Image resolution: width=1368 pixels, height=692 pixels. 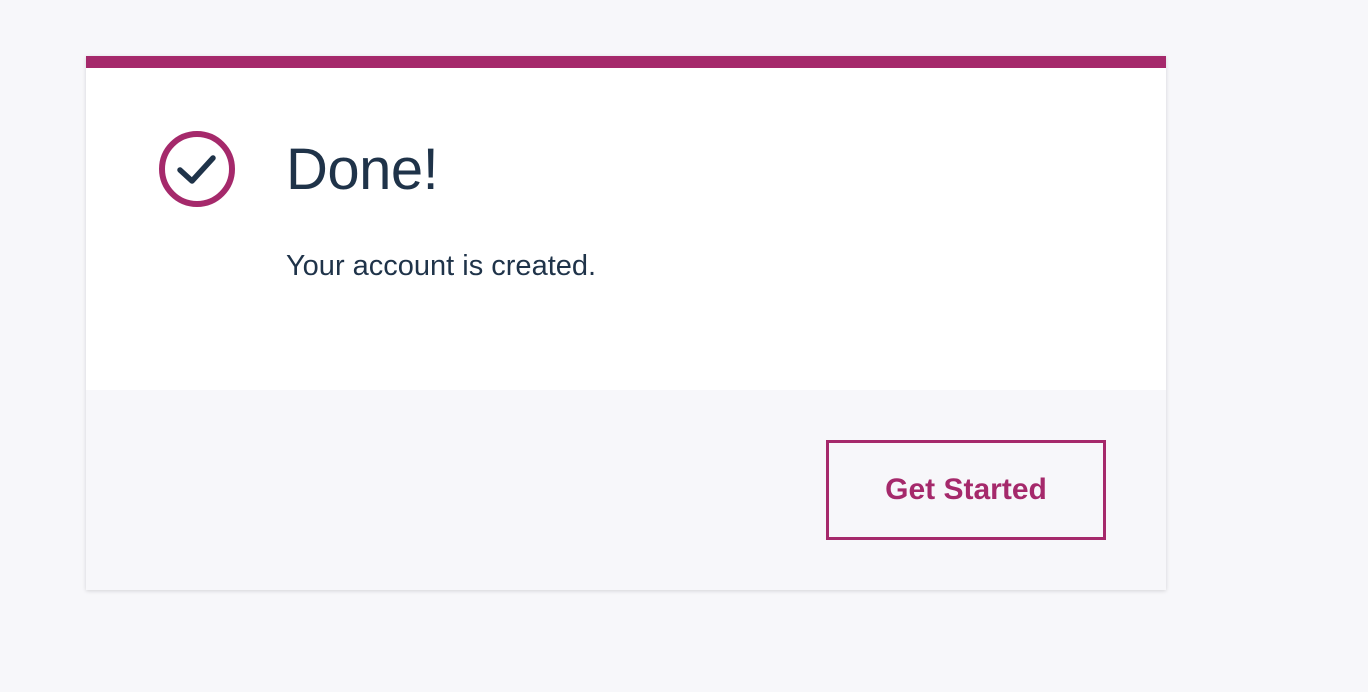 I want to click on success-message: Your account is created., so click(x=441, y=266).